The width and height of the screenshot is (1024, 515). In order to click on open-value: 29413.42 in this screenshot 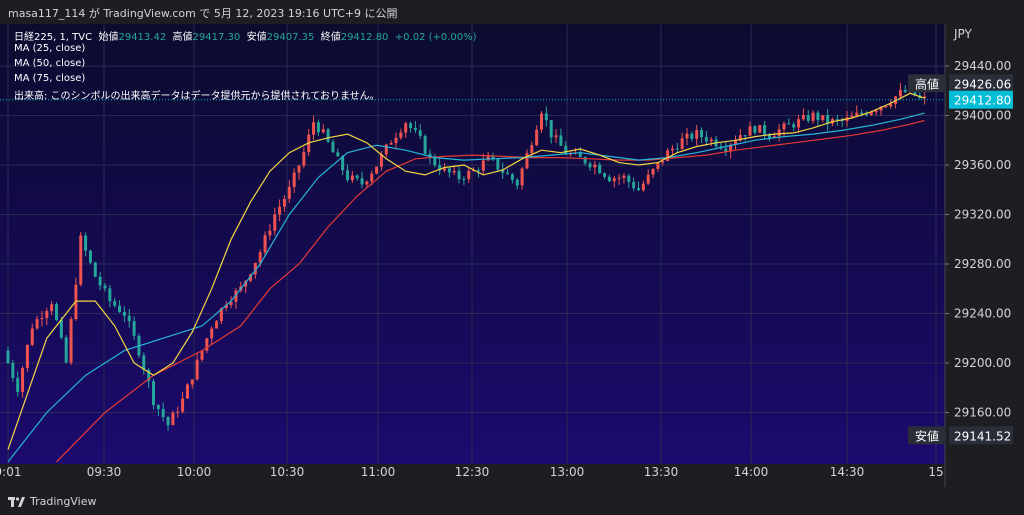, I will do `click(142, 37)`.